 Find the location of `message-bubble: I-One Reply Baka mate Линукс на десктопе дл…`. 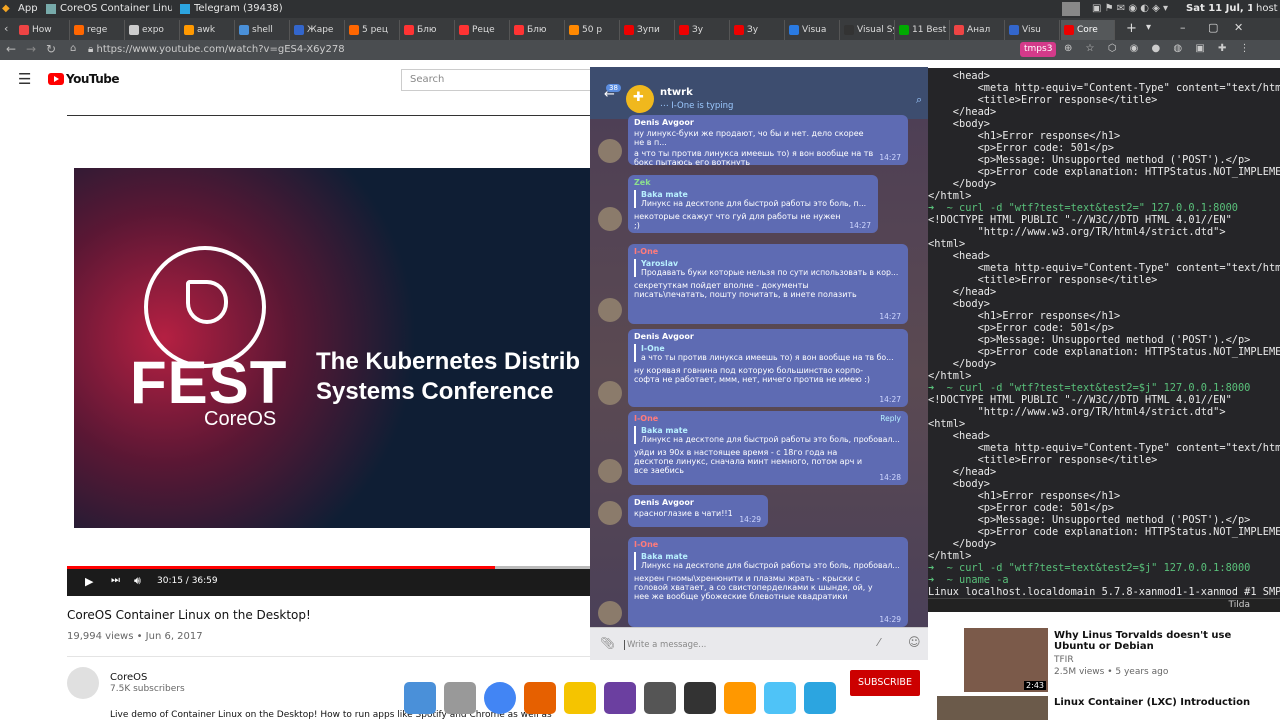

message-bubble: I-One Reply Baka mate Линукс на десктопе дл… is located at coordinates (768, 448).